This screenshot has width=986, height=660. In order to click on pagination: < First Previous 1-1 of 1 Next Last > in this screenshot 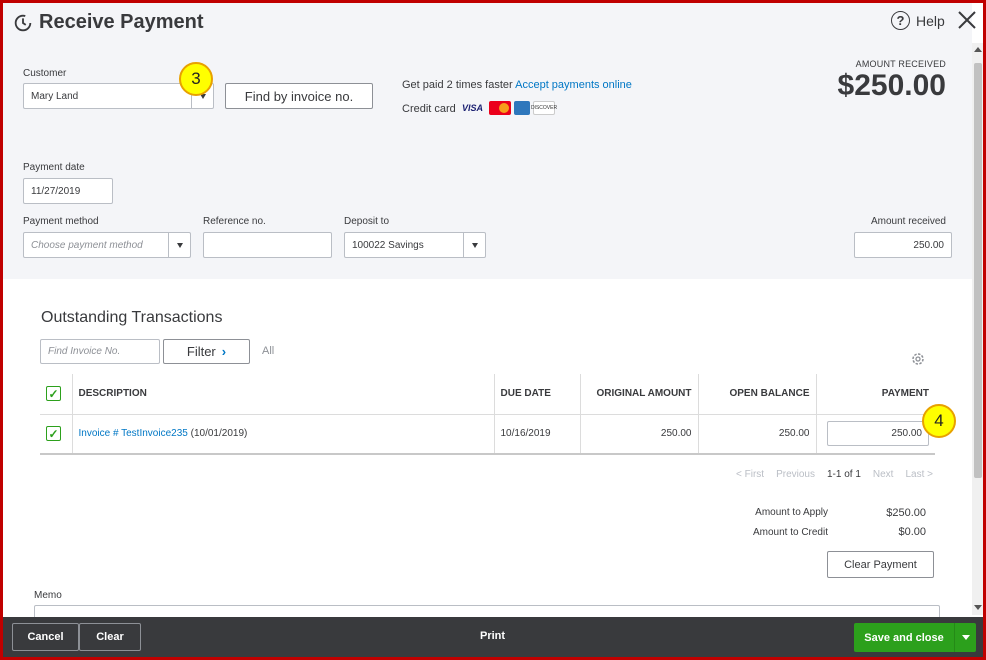, I will do `click(834, 474)`.